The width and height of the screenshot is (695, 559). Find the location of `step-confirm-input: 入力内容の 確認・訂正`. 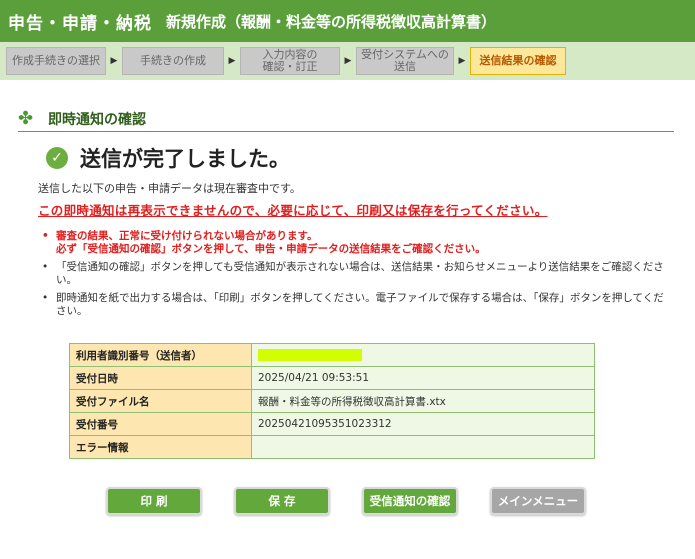

step-confirm-input: 入力内容の 確認・訂正 is located at coordinates (290, 61).